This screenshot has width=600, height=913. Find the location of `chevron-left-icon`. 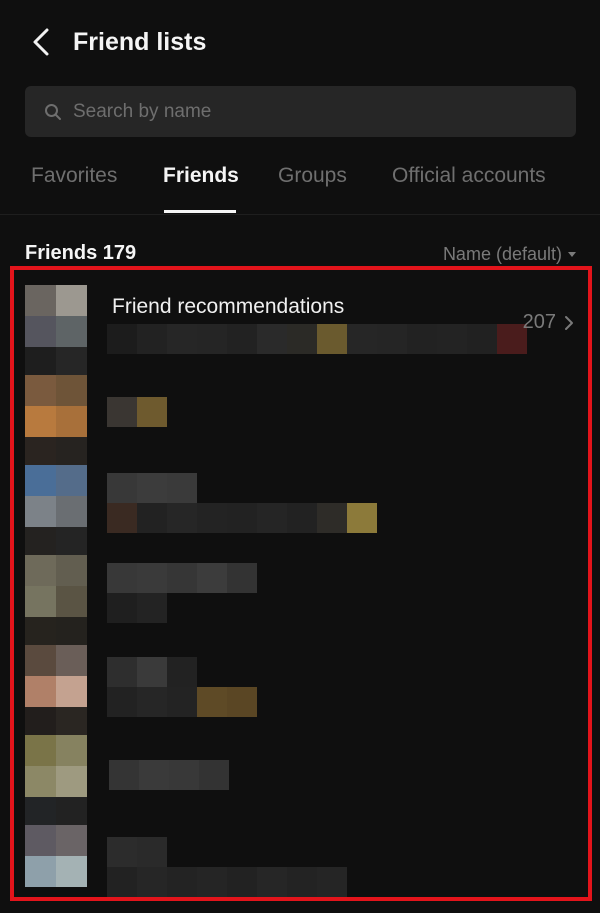

chevron-left-icon is located at coordinates (41, 42).